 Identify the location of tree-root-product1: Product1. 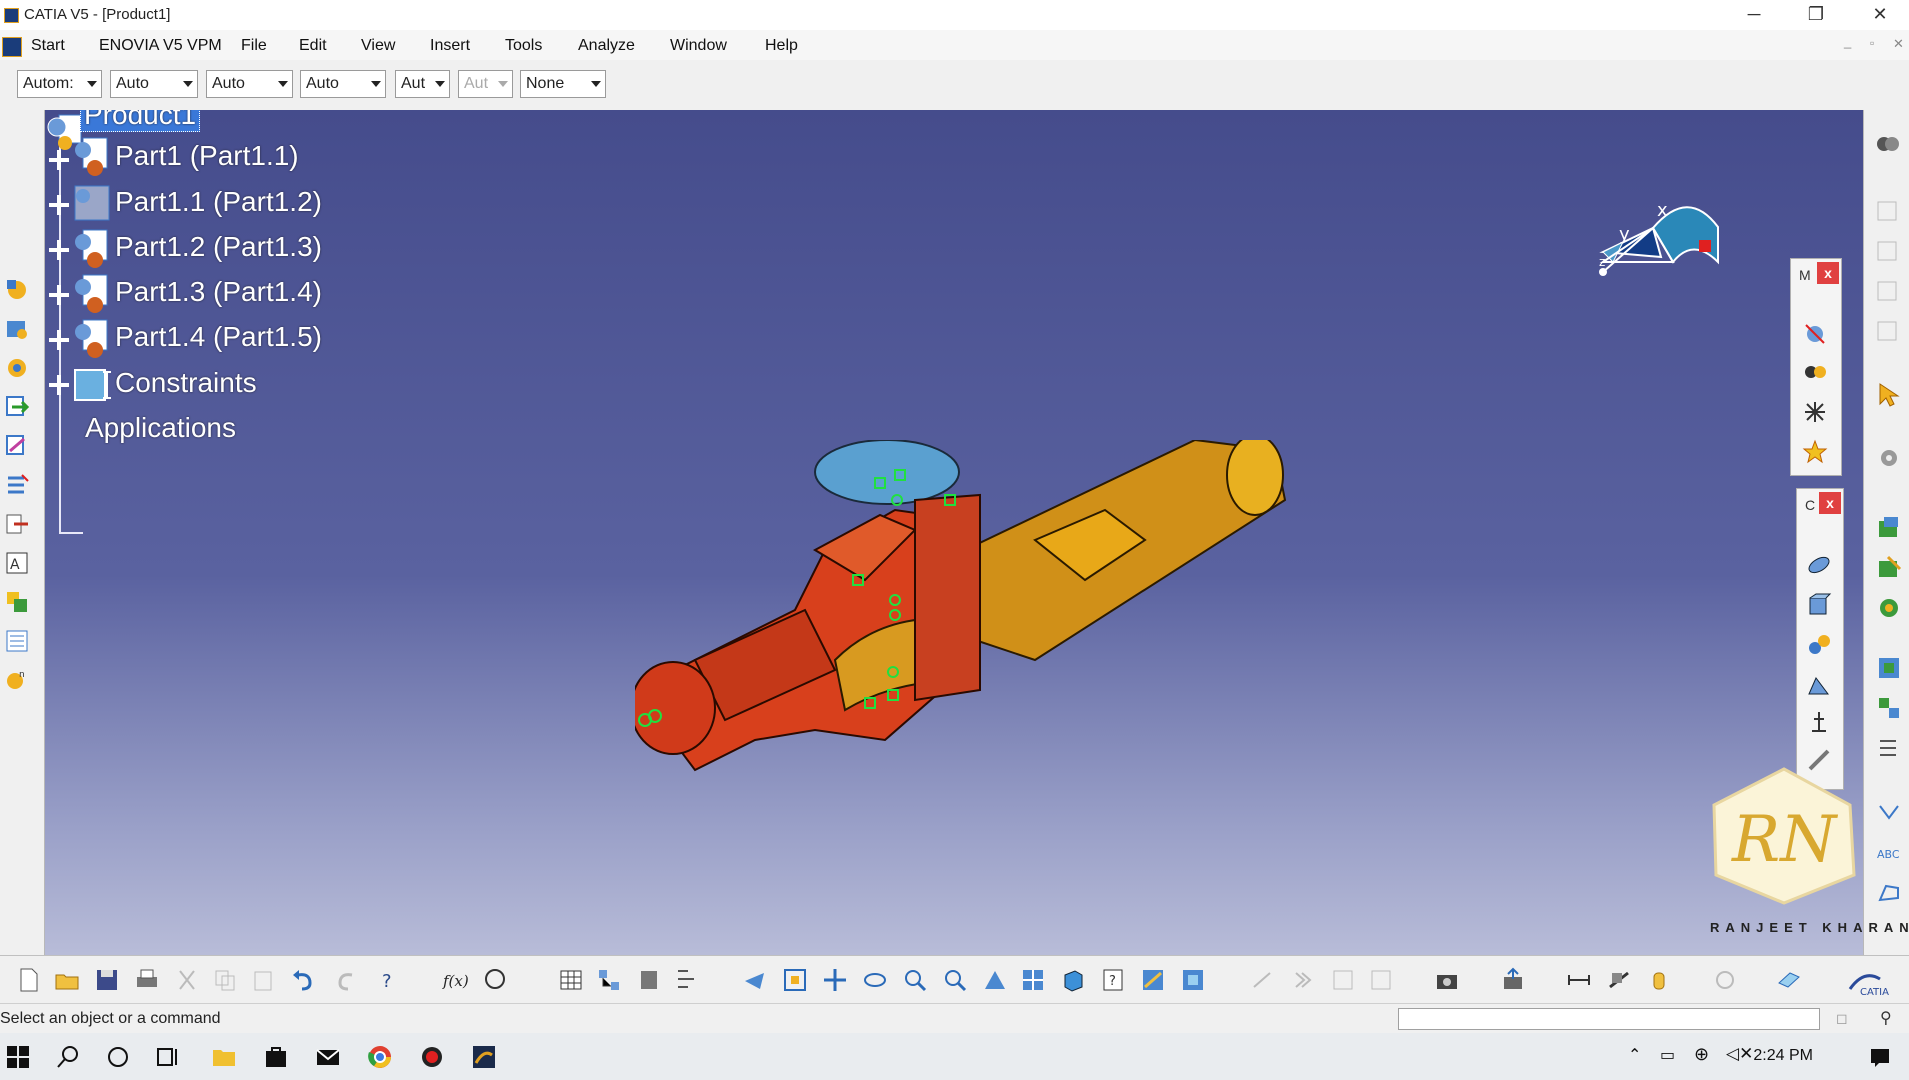
(140, 121).